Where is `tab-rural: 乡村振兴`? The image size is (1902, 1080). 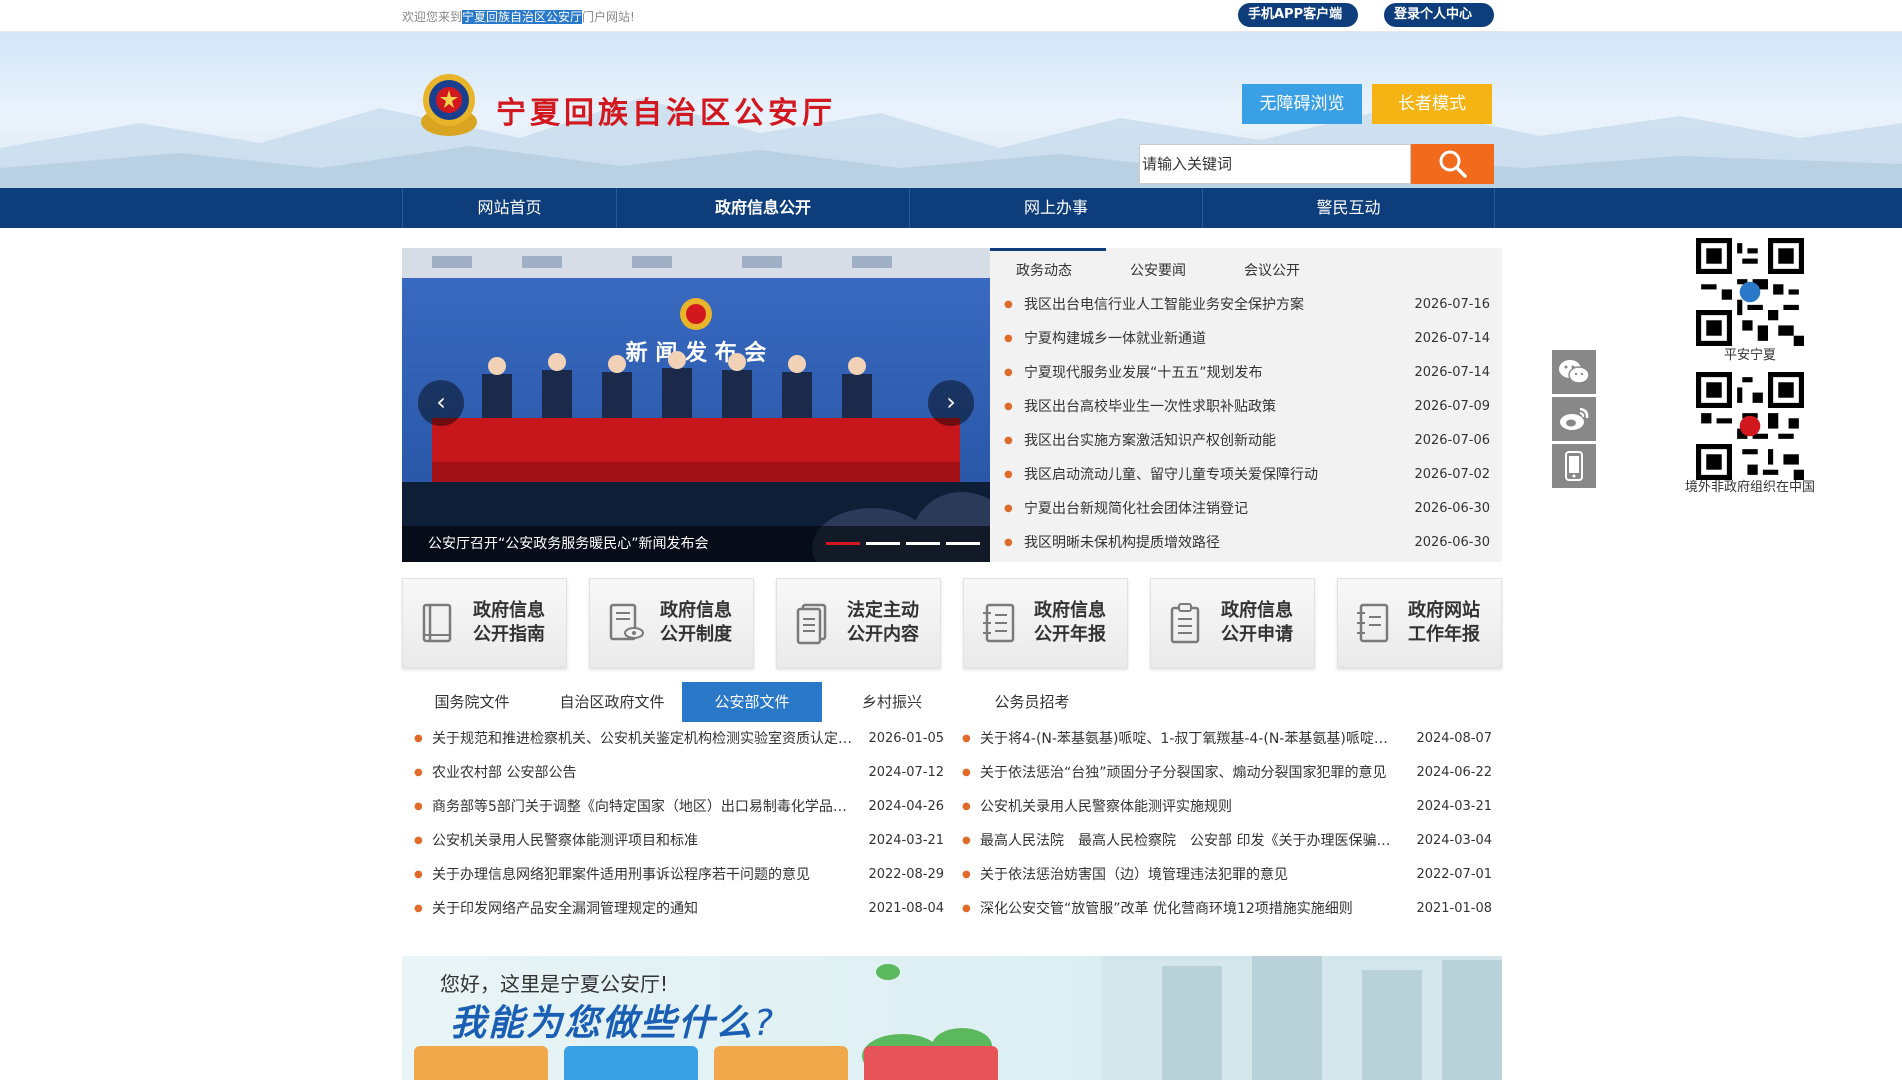
tab-rural: 乡村振兴 is located at coordinates (892, 702).